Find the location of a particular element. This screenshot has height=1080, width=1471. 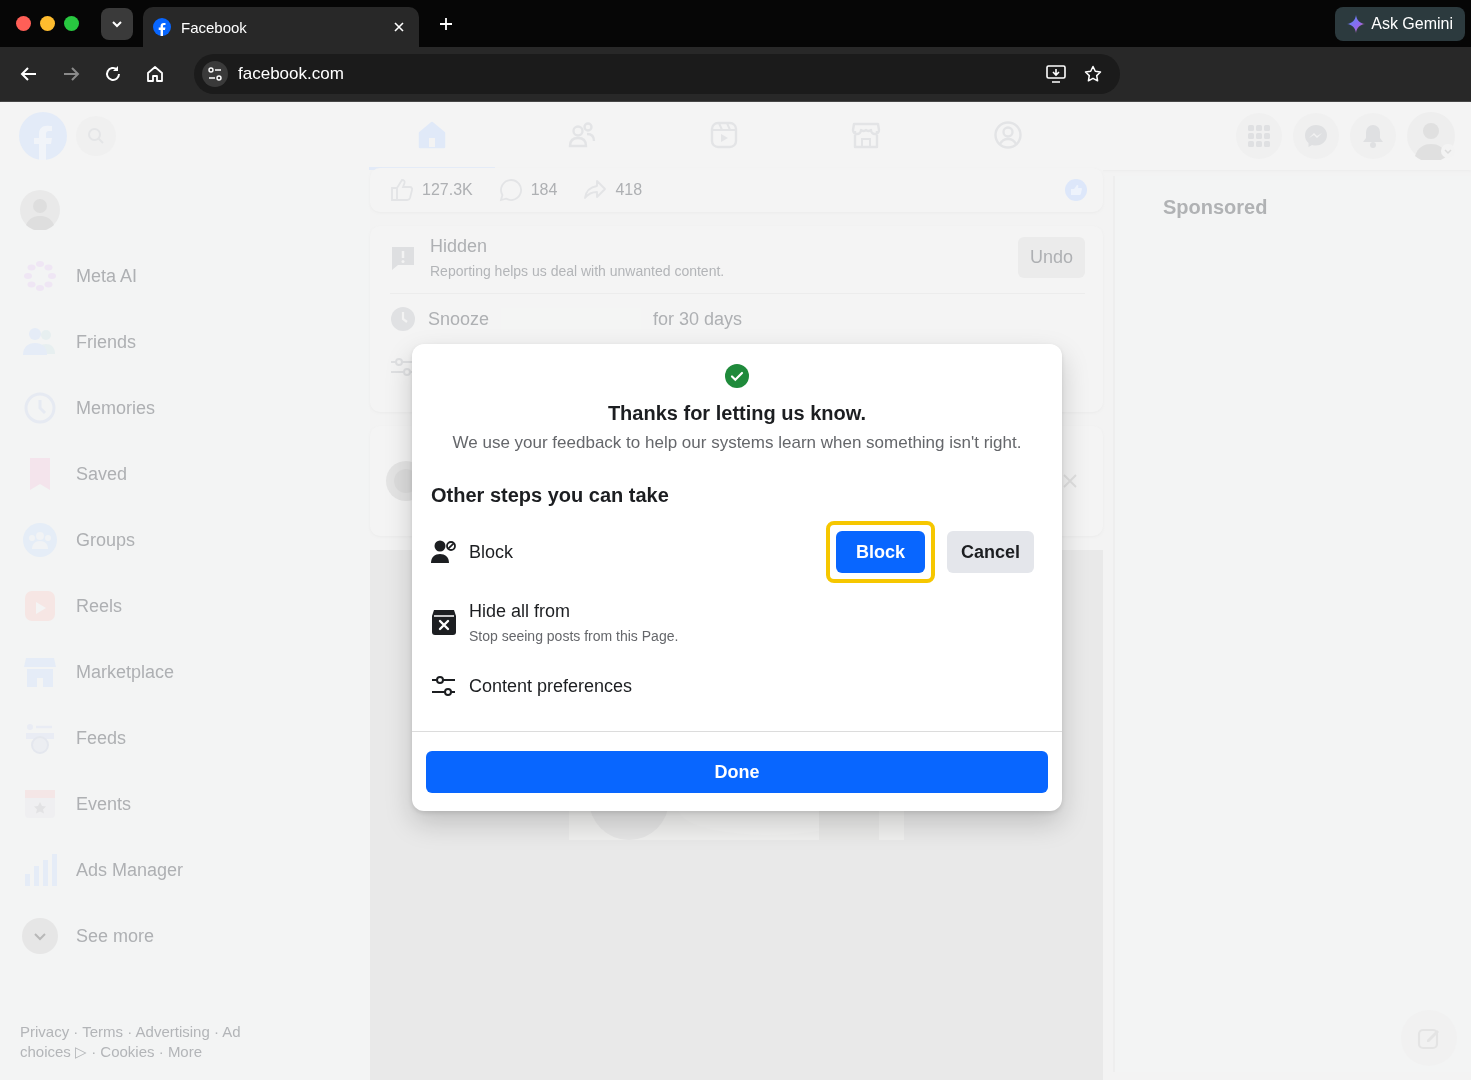

steps-heading: Other steps you can take is located at coordinates (550, 495).